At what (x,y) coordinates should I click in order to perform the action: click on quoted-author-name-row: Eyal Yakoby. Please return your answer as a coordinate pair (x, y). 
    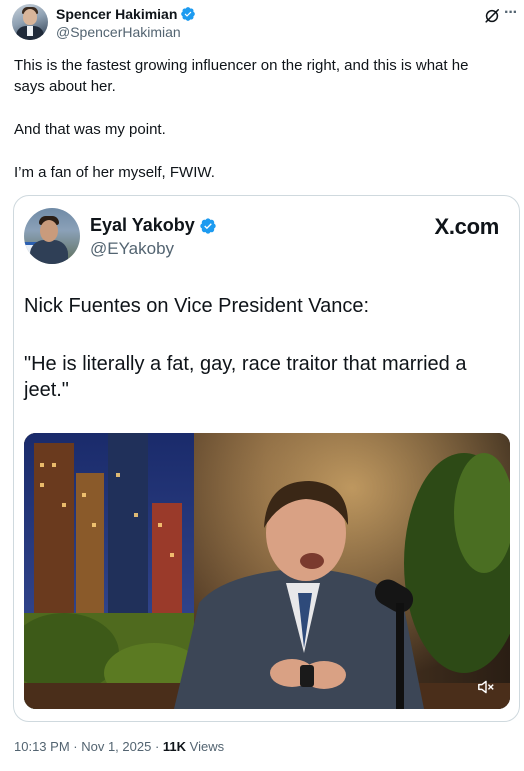
    Looking at the image, I should click on (153, 225).